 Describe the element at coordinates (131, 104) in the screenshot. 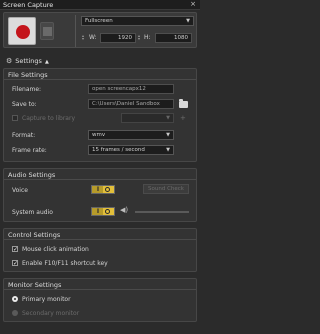

I see `save-to-input: C:\Users\Daniel Sandbox` at that location.